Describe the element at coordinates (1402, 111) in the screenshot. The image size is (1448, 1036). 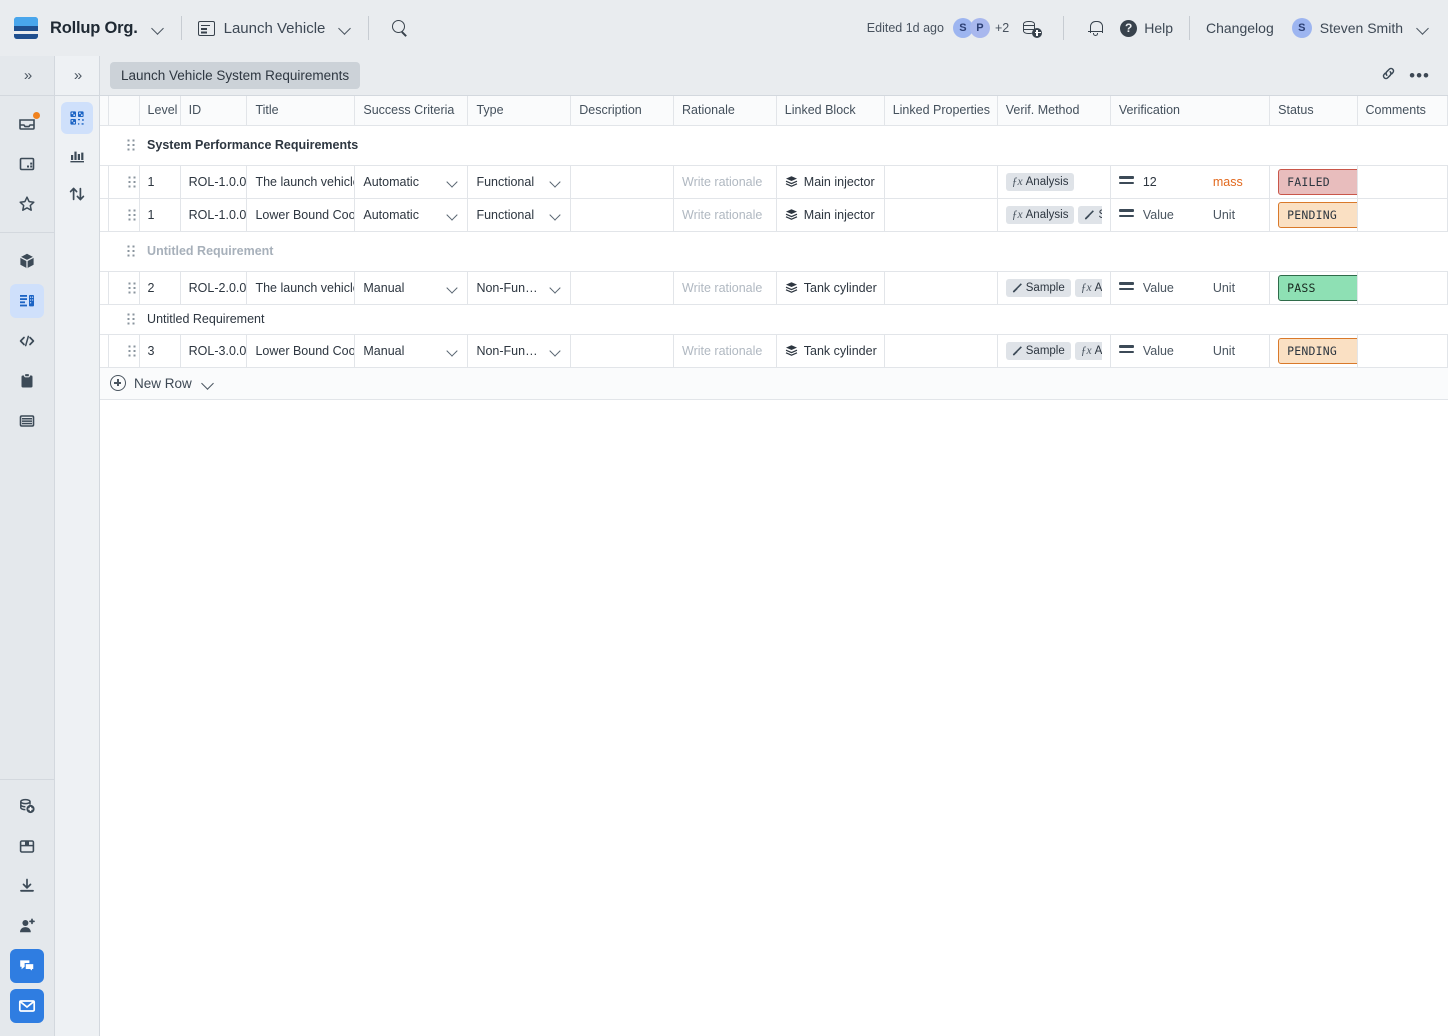
I see `header-comments: Comments` at that location.